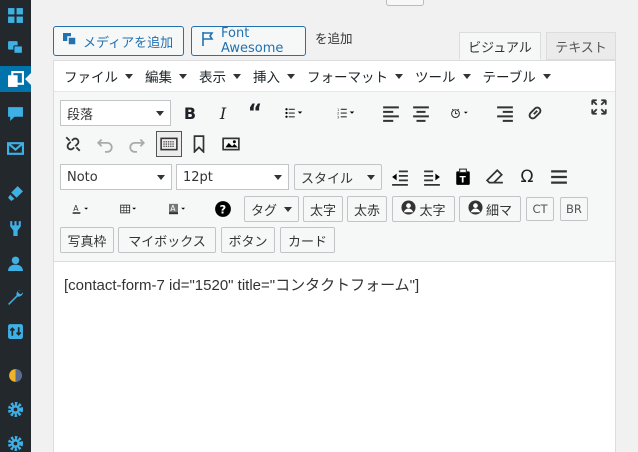 The width and height of the screenshot is (638, 452). What do you see at coordinates (271, 209) in the screenshot?
I see `tag-select: タグ` at bounding box center [271, 209].